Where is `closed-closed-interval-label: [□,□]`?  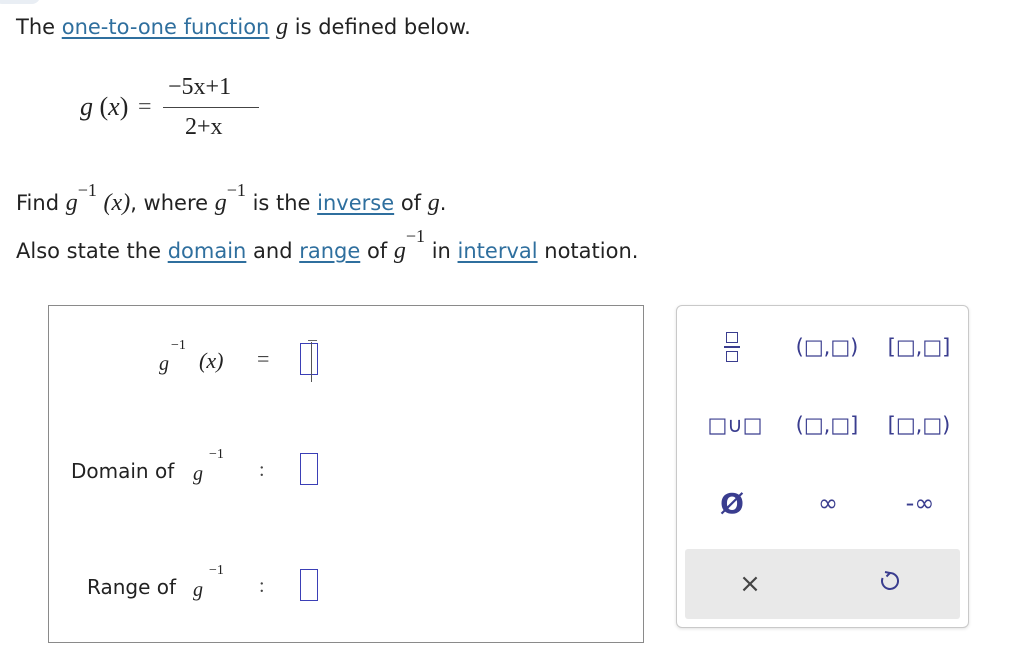
closed-closed-interval-label: [□,□] is located at coordinates (919, 347).